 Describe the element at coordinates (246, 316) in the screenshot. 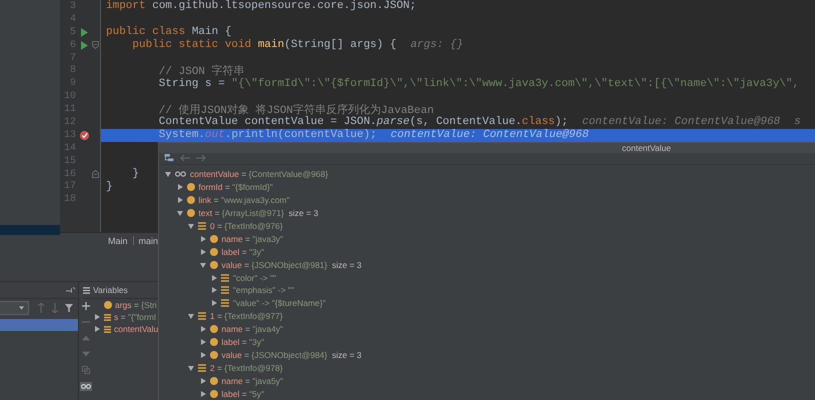

I see `tree-node: 1 = {TextInfo@977}` at that location.